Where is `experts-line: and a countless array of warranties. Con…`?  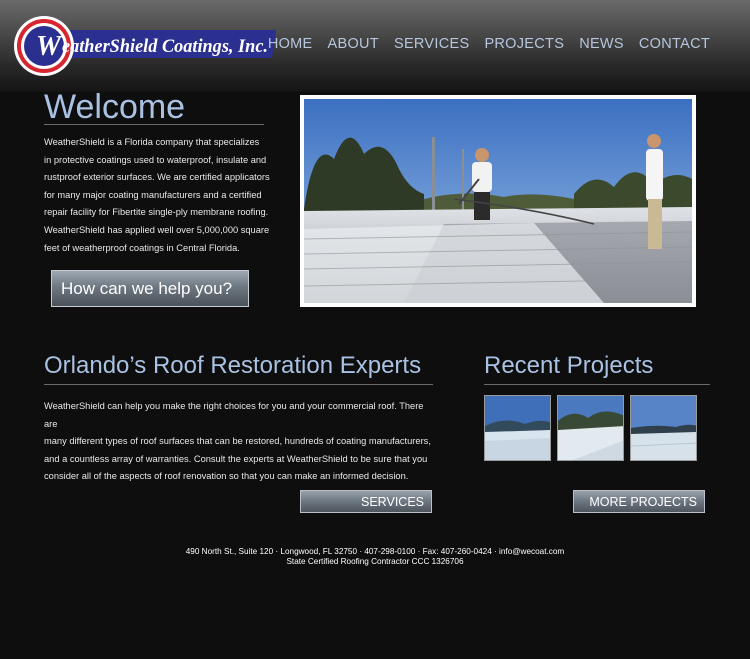
experts-line: and a countless array of warranties. Con… is located at coordinates (236, 458).